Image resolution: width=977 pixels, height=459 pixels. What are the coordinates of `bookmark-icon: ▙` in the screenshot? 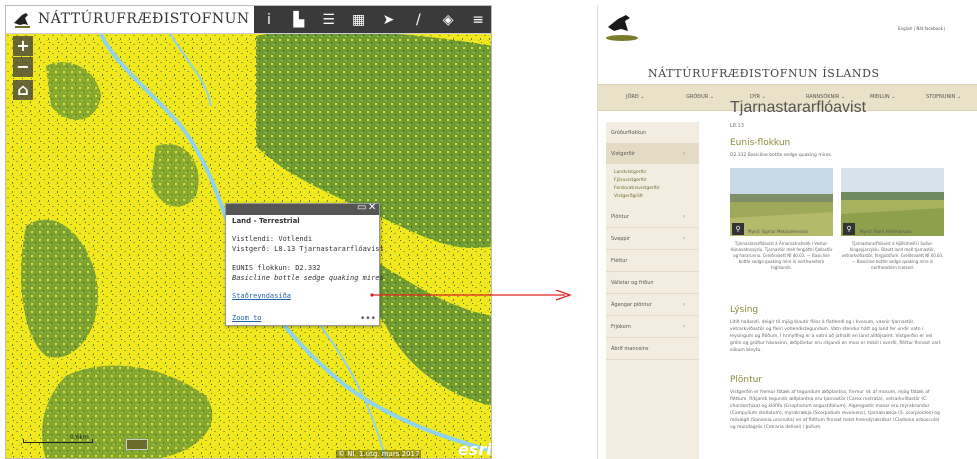 It's located at (299, 20).